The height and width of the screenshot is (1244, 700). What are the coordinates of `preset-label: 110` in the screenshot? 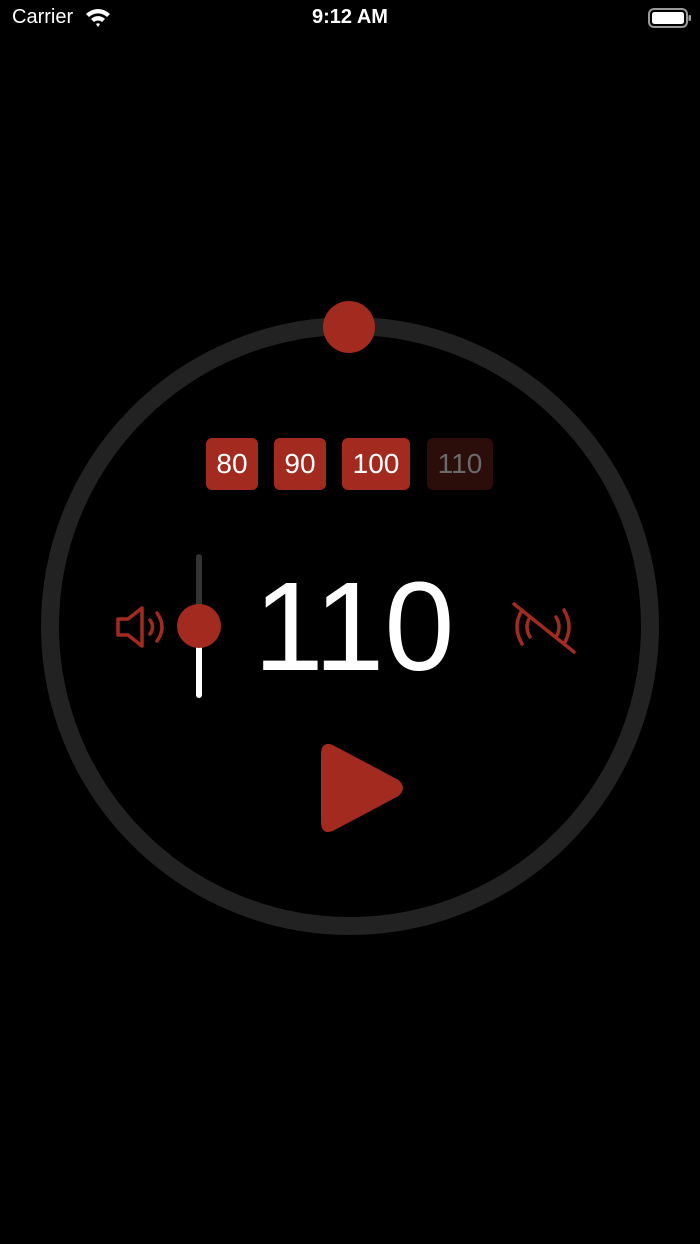 It's located at (460, 463).